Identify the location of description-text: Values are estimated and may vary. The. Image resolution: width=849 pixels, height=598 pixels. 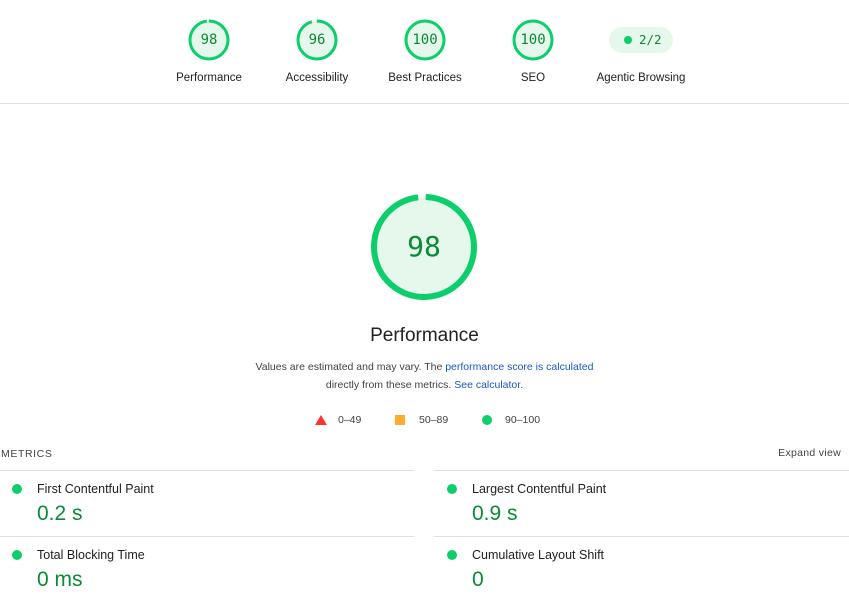
(350, 367).